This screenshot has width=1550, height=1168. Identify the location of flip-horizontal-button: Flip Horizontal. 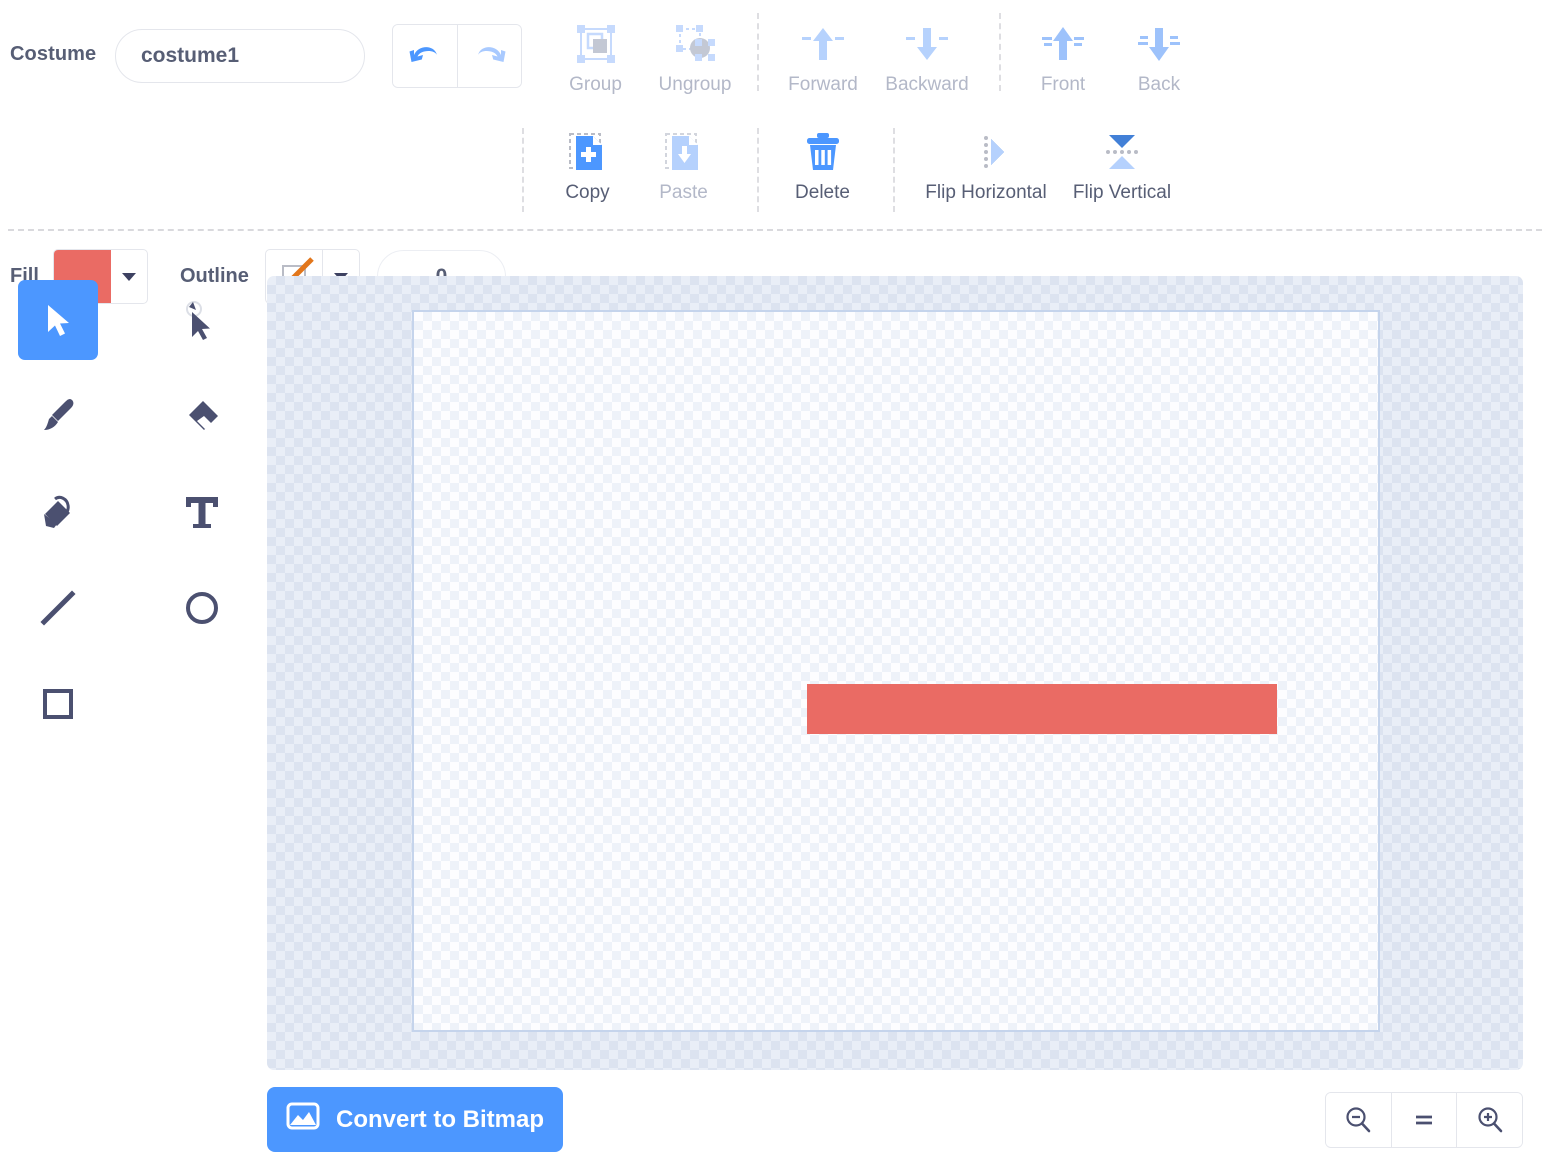
(986, 166).